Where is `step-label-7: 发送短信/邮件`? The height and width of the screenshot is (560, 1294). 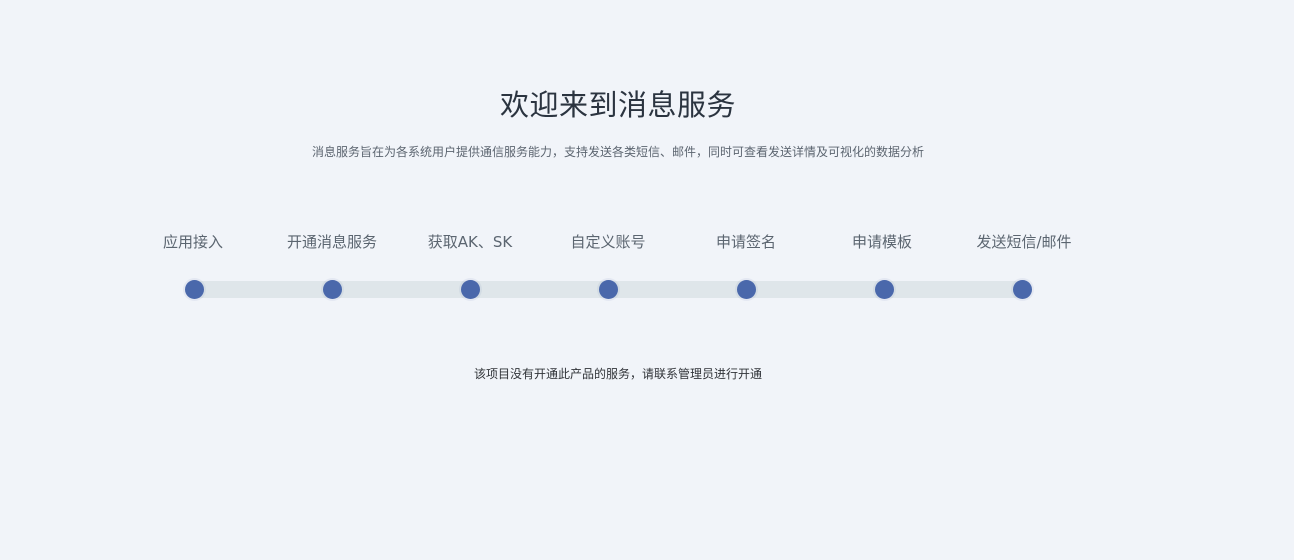 step-label-7: 发送短信/邮件 is located at coordinates (1024, 242).